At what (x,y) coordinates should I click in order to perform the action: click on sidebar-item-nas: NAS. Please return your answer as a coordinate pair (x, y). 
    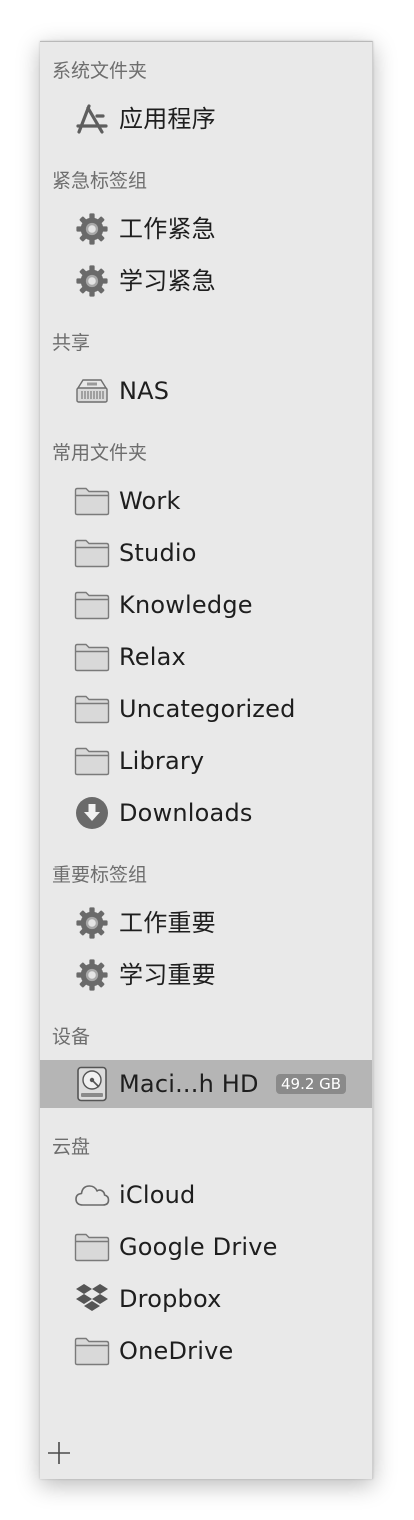
    Looking at the image, I should click on (206, 391).